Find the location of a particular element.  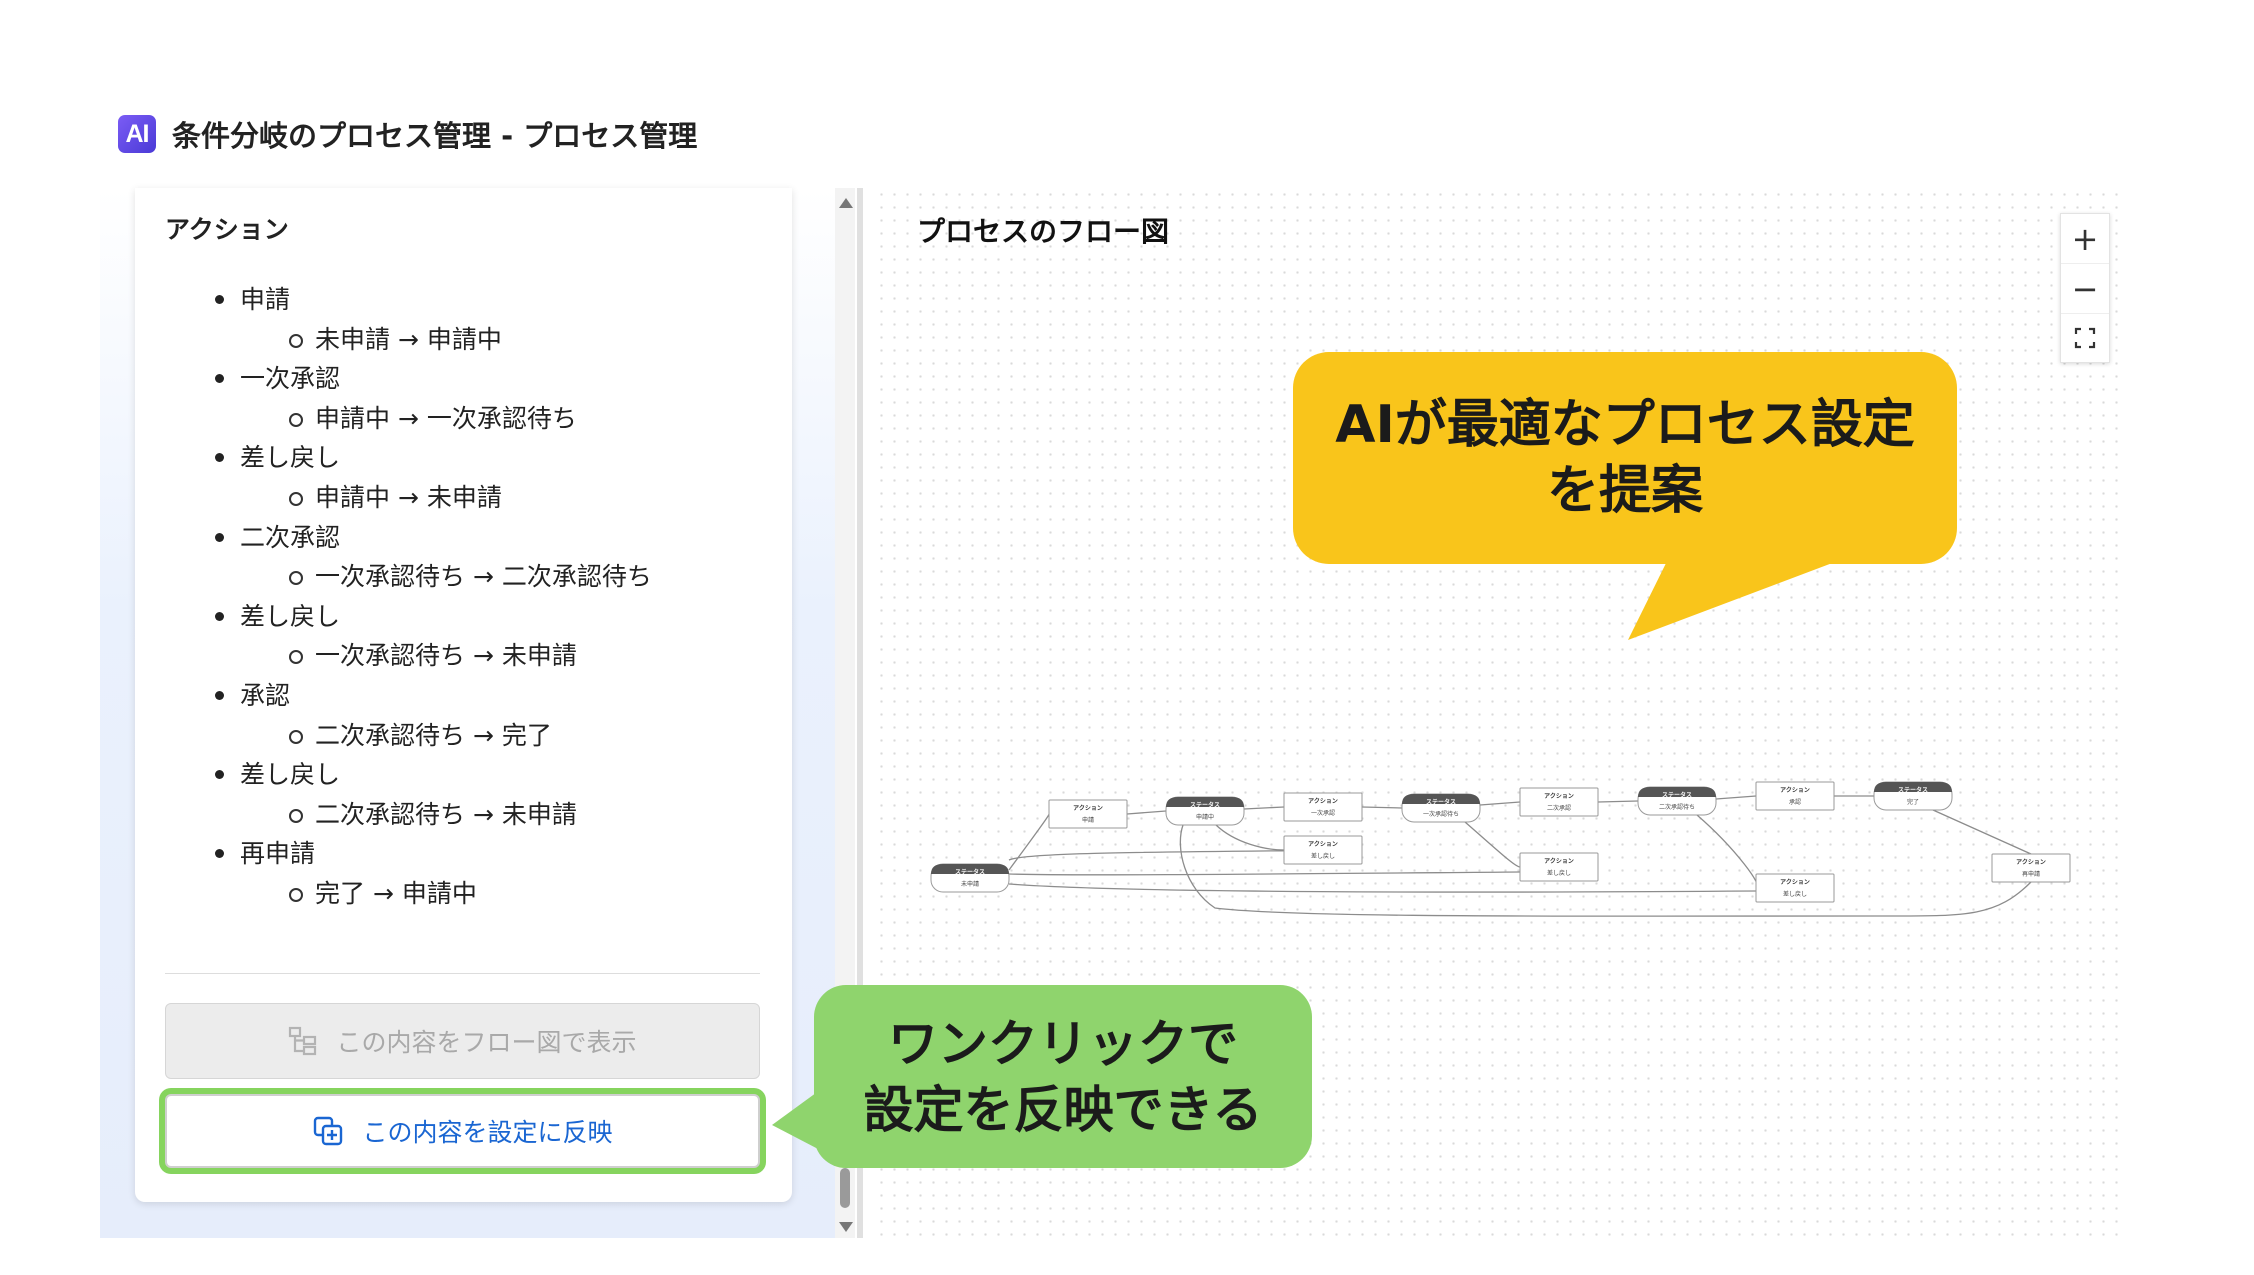

status-node: ステータス完了 is located at coordinates (1913, 796).